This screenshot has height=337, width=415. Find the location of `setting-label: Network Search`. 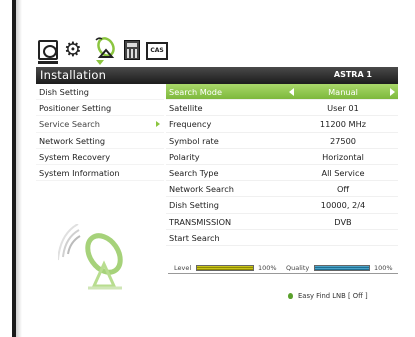

setting-label: Network Search is located at coordinates (201, 189).